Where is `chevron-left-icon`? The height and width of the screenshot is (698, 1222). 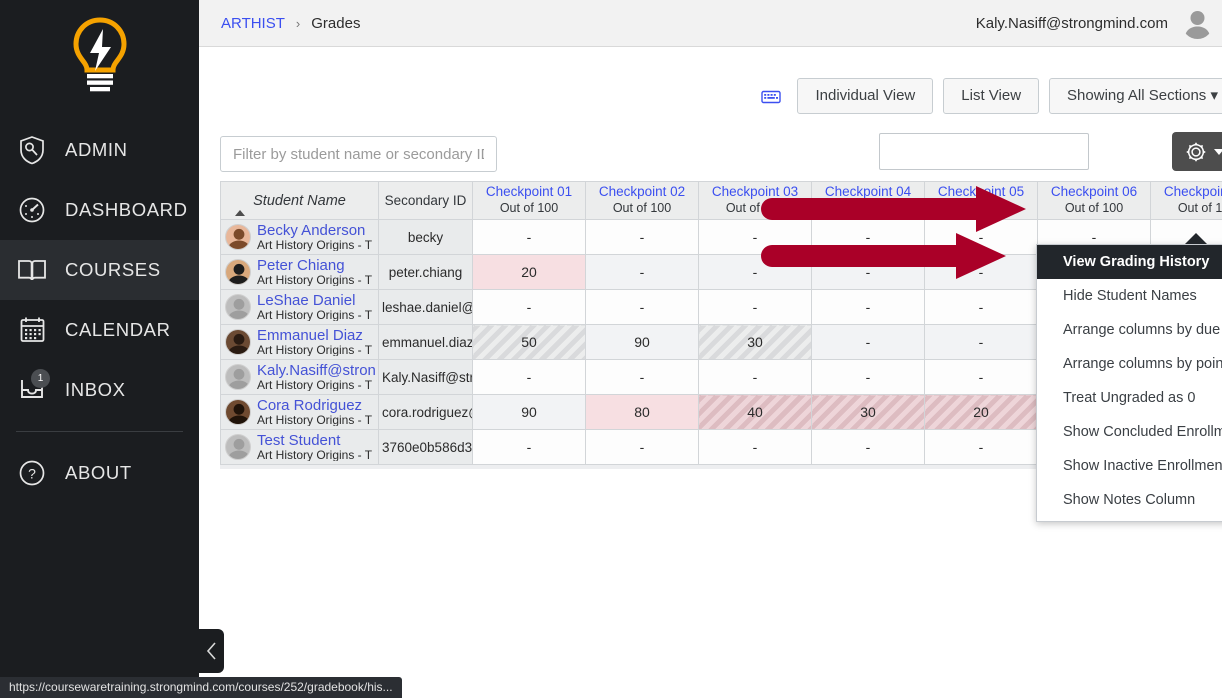
chevron-left-icon is located at coordinates (211, 651).